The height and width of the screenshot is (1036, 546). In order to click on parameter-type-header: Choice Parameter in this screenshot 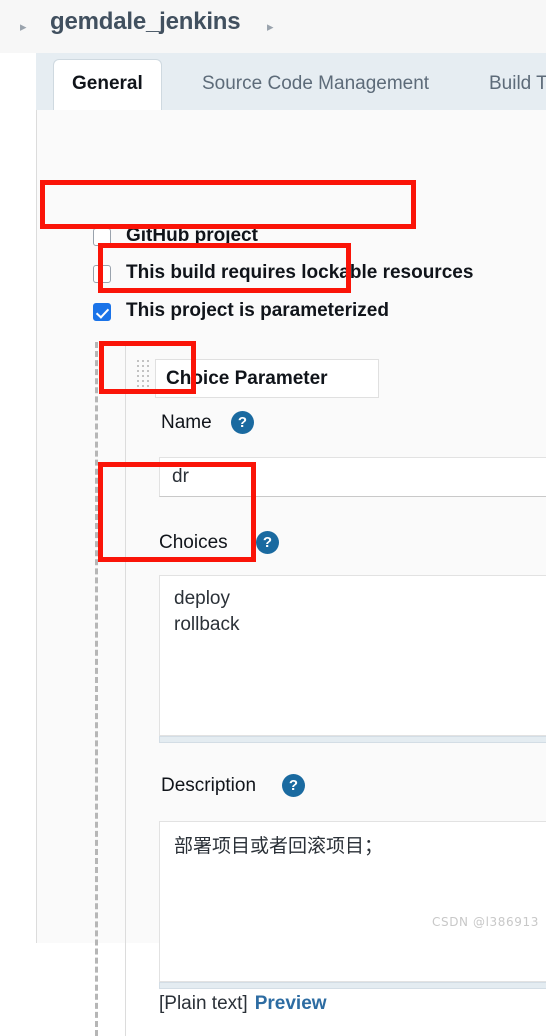, I will do `click(267, 378)`.